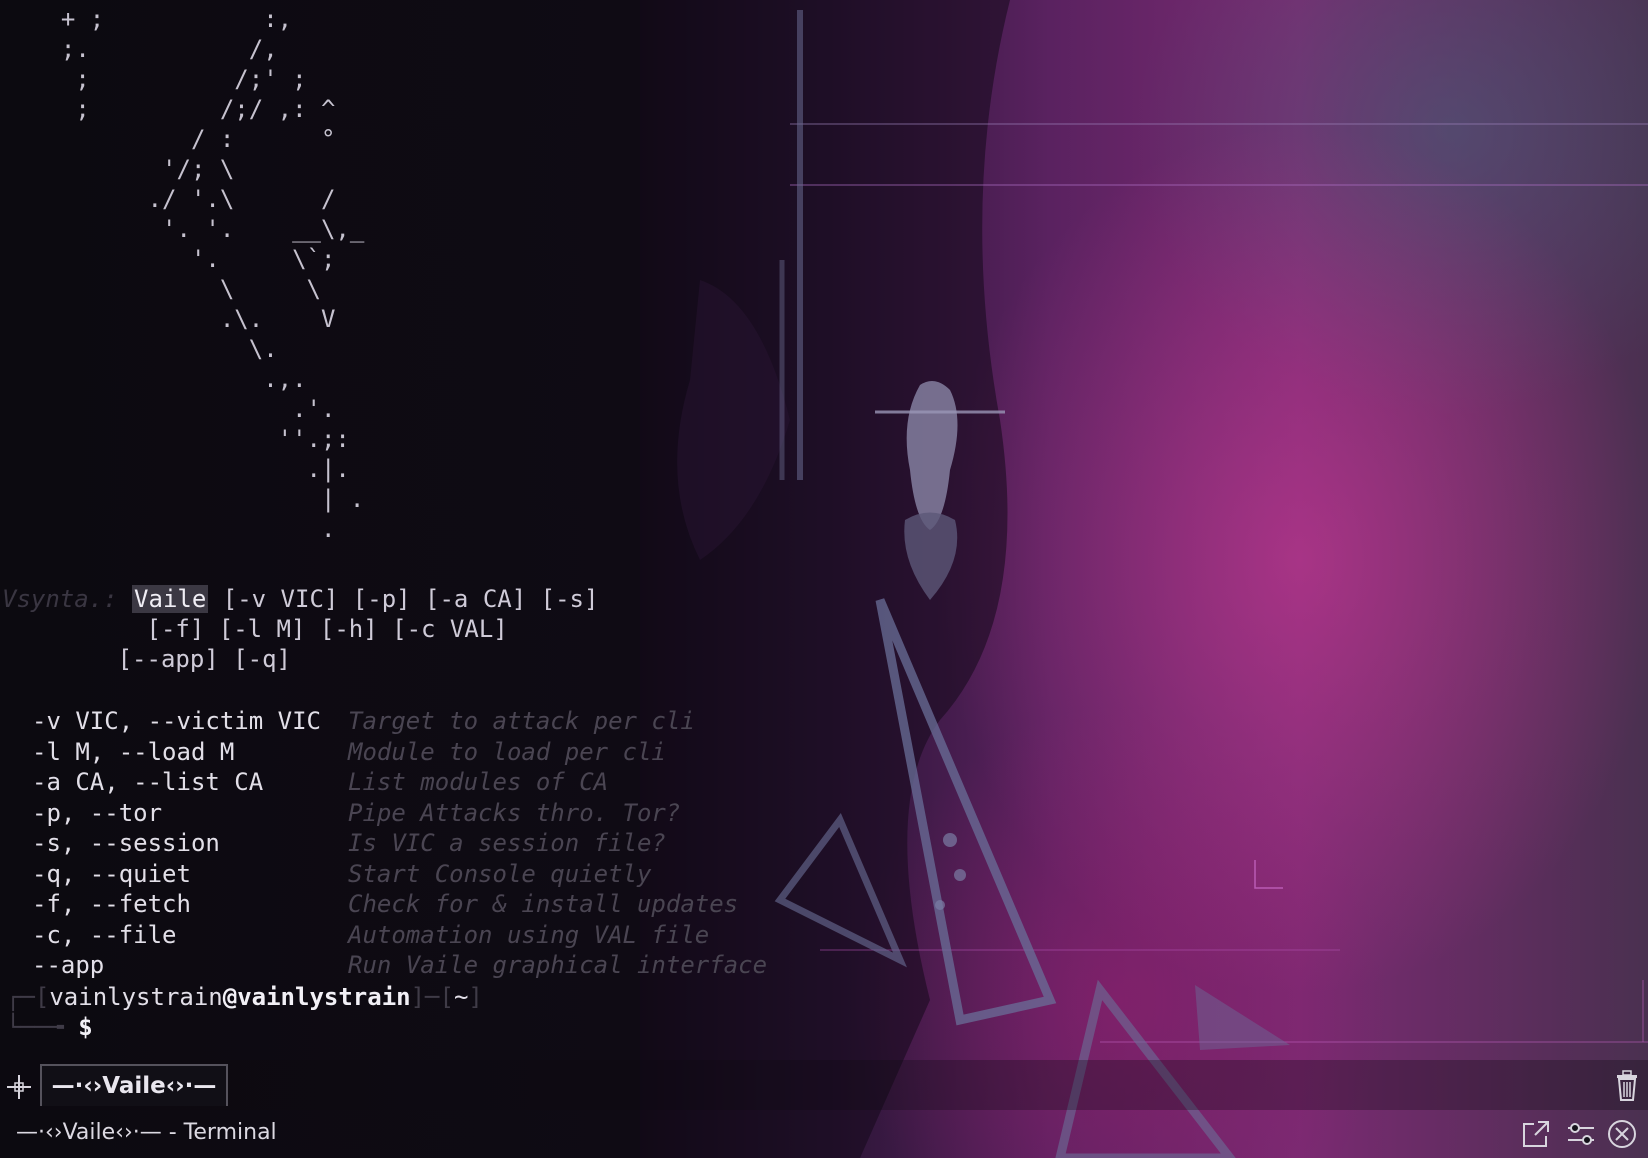  Describe the element at coordinates (97, 812) in the screenshot. I see `option-flag: -p, --tor` at that location.